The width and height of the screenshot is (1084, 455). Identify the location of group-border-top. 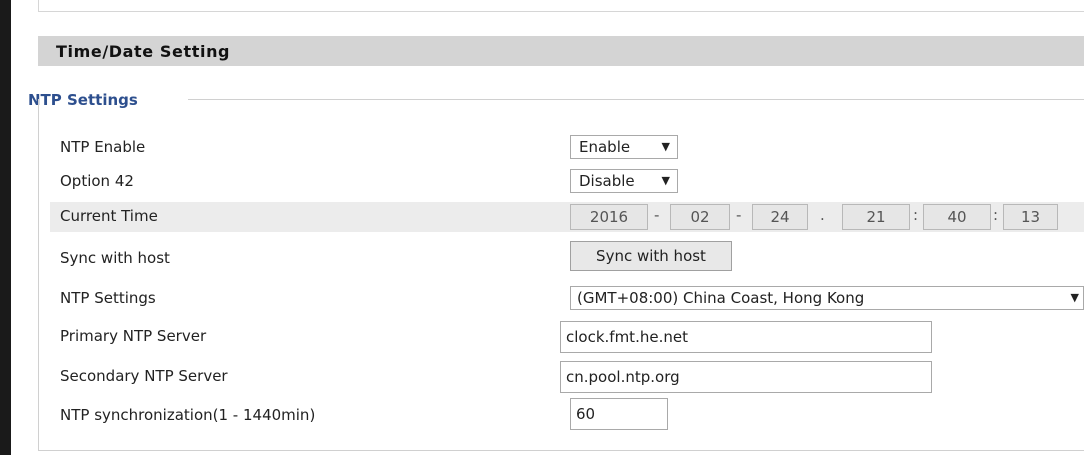
(636, 99).